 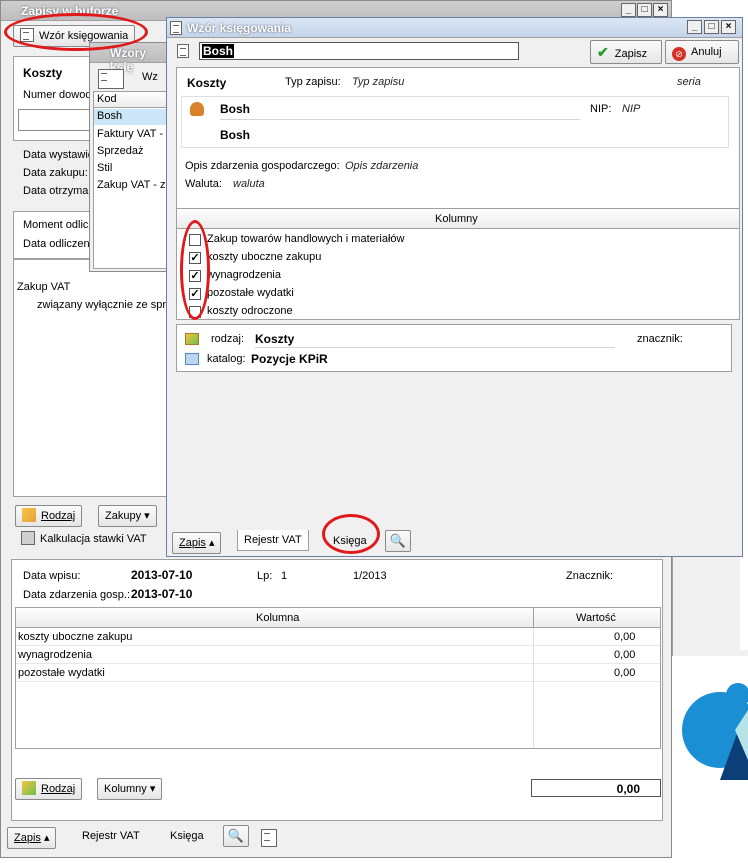 I want to click on rodzaj-bottom-label: Rodzaj, so click(x=58, y=789).